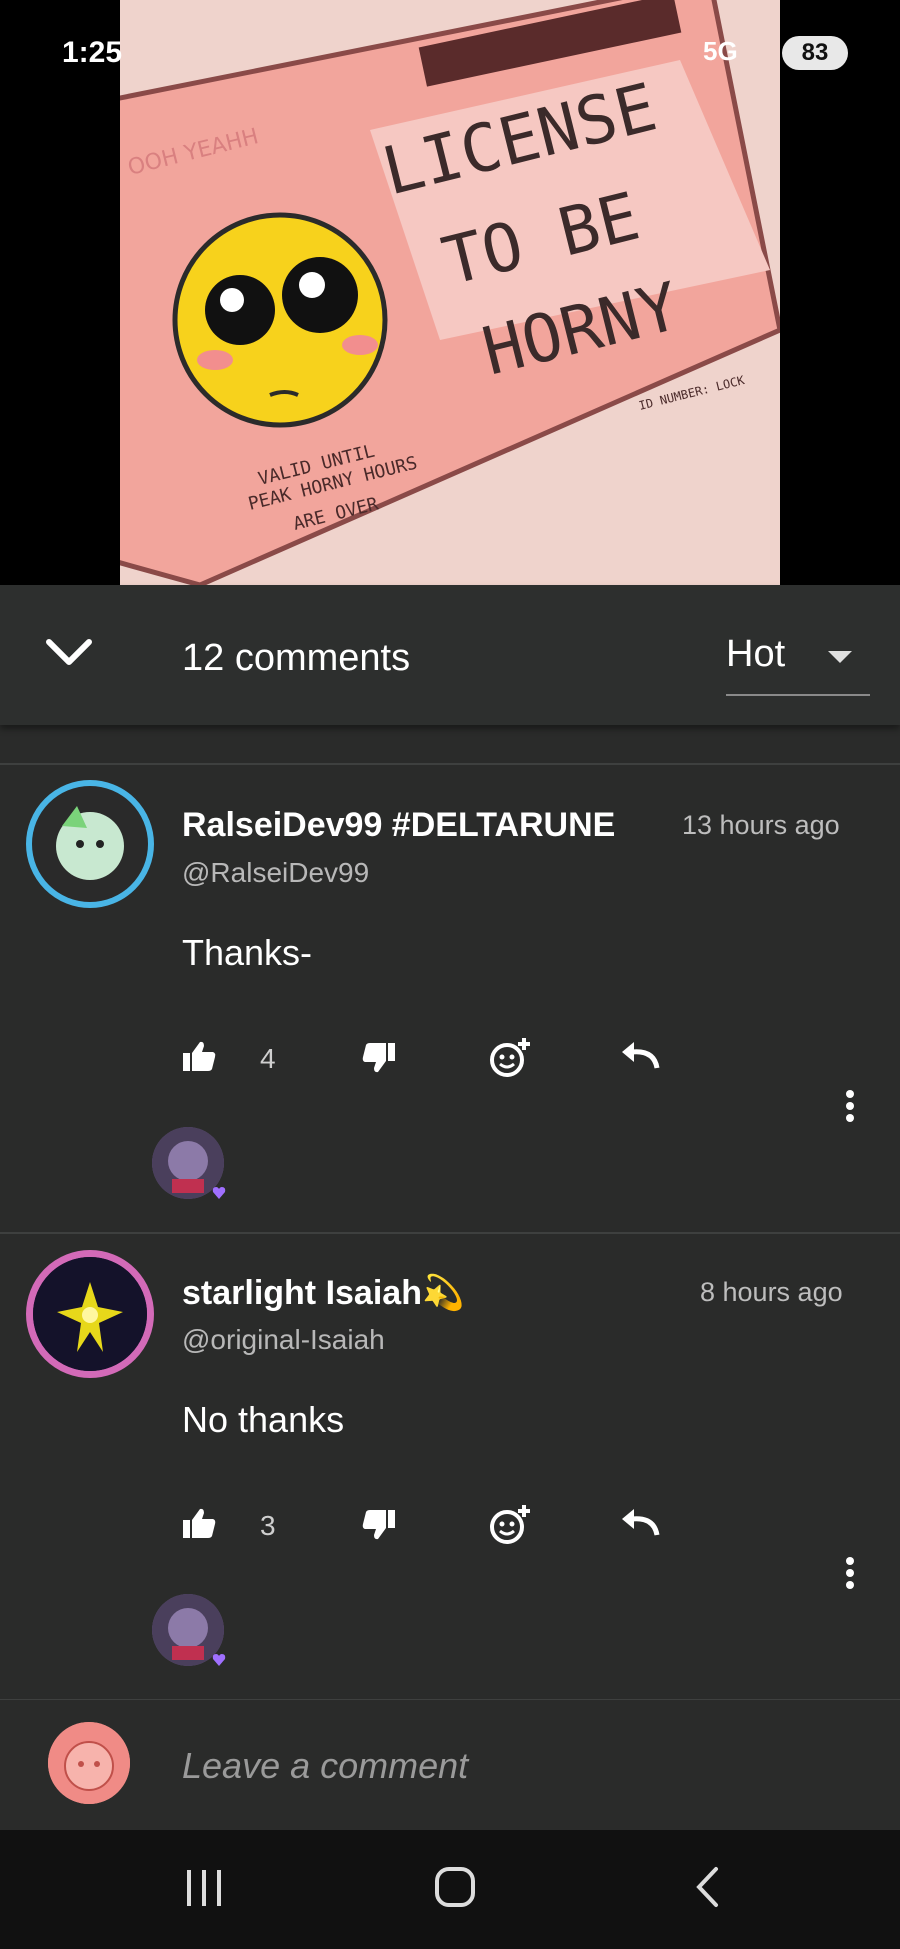 This screenshot has height=1949, width=900. What do you see at coordinates (268, 1525) in the screenshot?
I see `like-count: 3` at bounding box center [268, 1525].